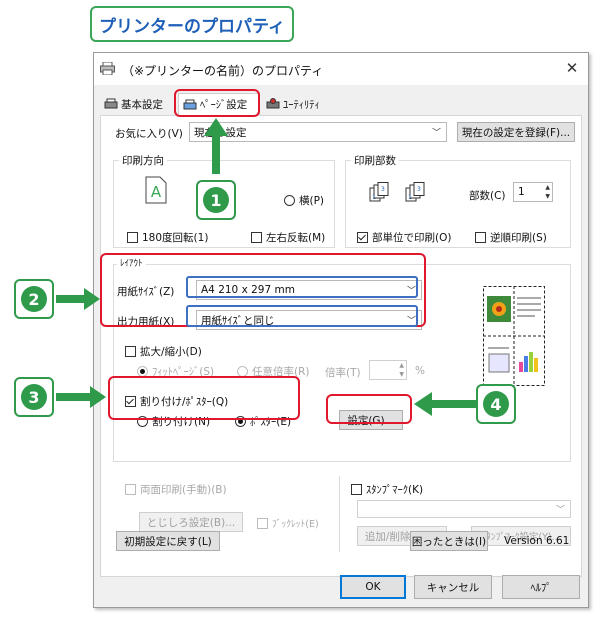  I want to click on callout-3: 3, so click(34, 397).